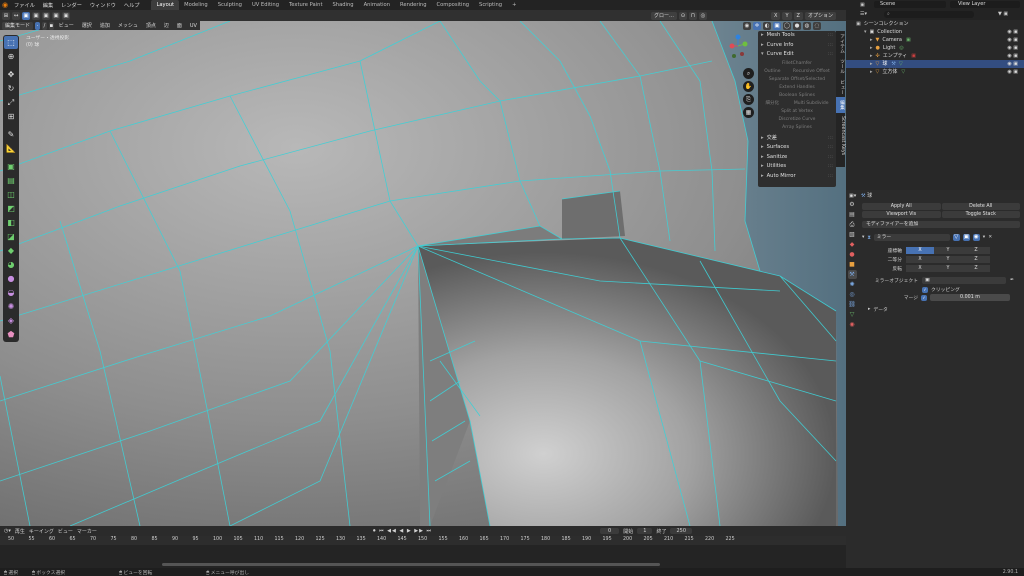 The width and height of the screenshot is (1024, 576). Describe the element at coordinates (748, 99) in the screenshot. I see `camera-view-icon: ⎘` at that location.